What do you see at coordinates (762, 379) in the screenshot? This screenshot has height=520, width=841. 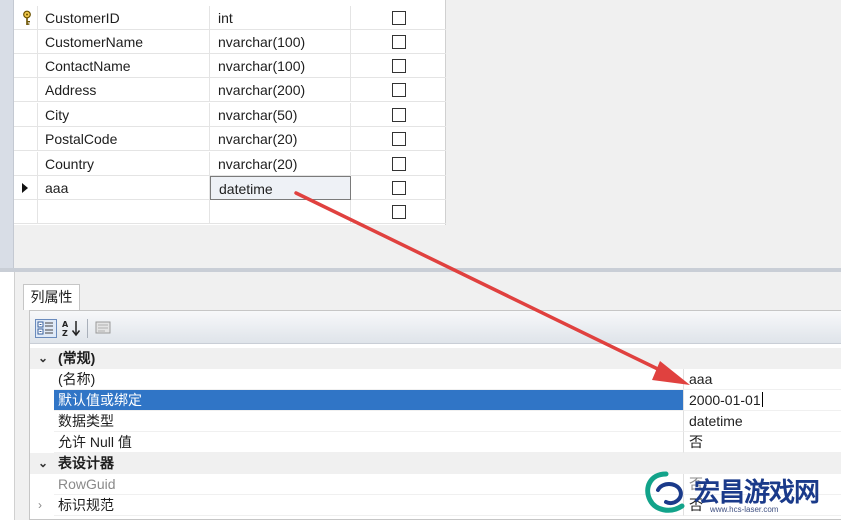 I see `property-value: aaa` at bounding box center [762, 379].